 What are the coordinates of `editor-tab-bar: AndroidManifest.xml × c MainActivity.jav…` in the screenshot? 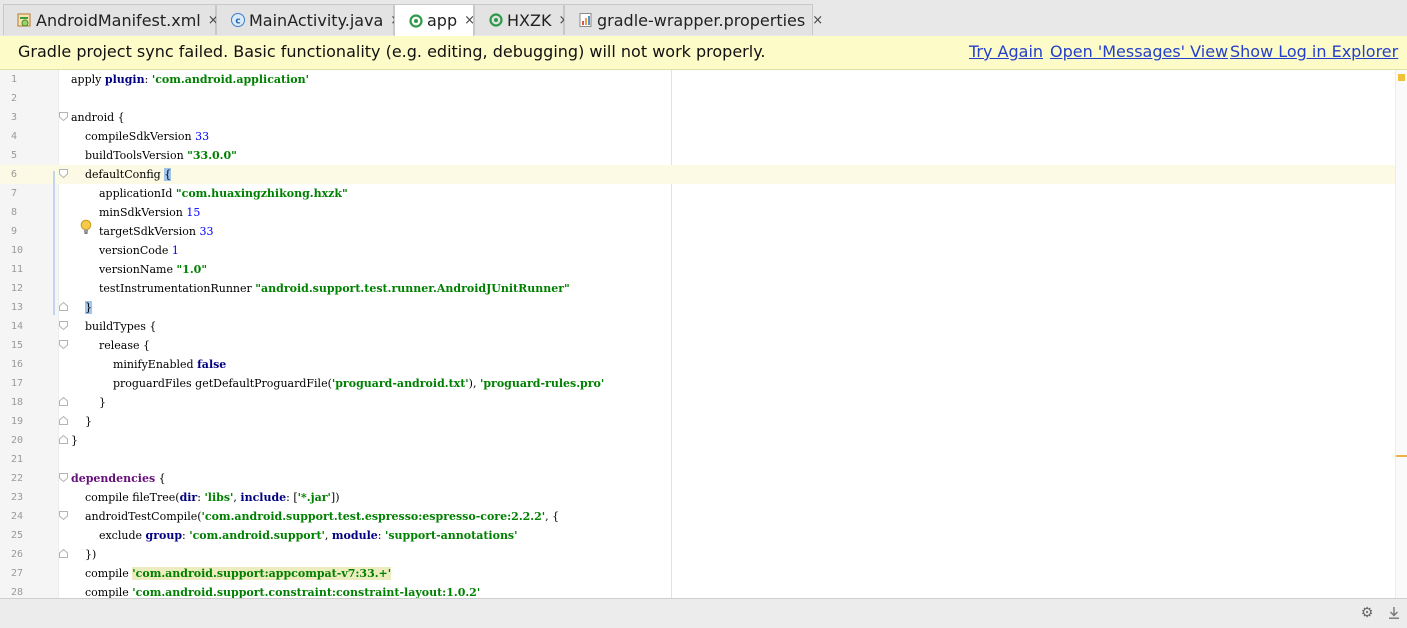 It's located at (703, 18).